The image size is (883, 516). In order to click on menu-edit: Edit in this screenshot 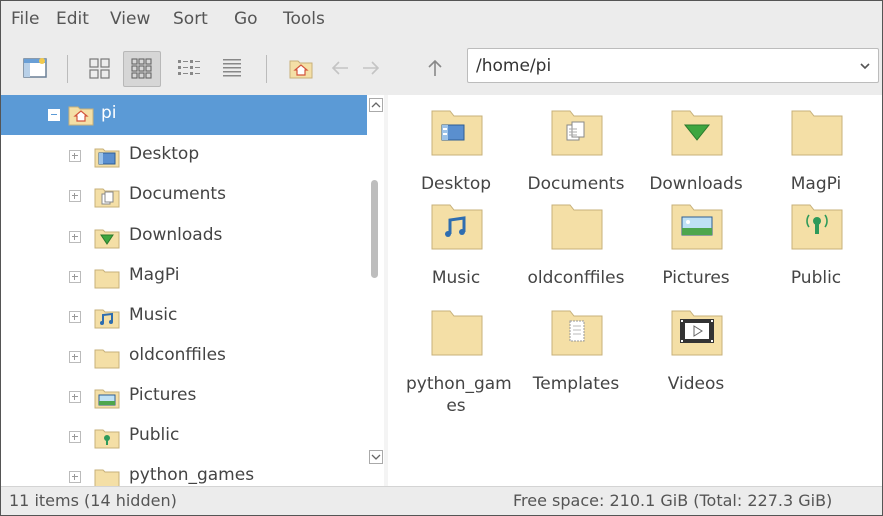, I will do `click(72, 19)`.